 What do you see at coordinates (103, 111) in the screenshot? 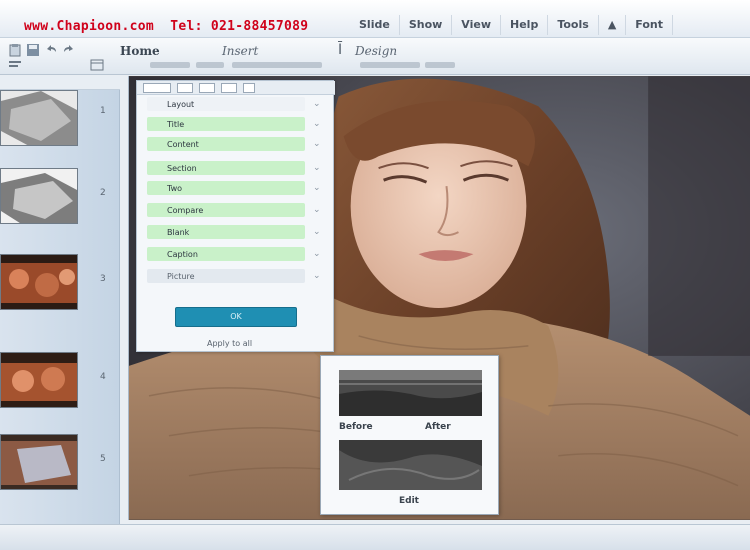
I see `slide-number: 1` at bounding box center [103, 111].